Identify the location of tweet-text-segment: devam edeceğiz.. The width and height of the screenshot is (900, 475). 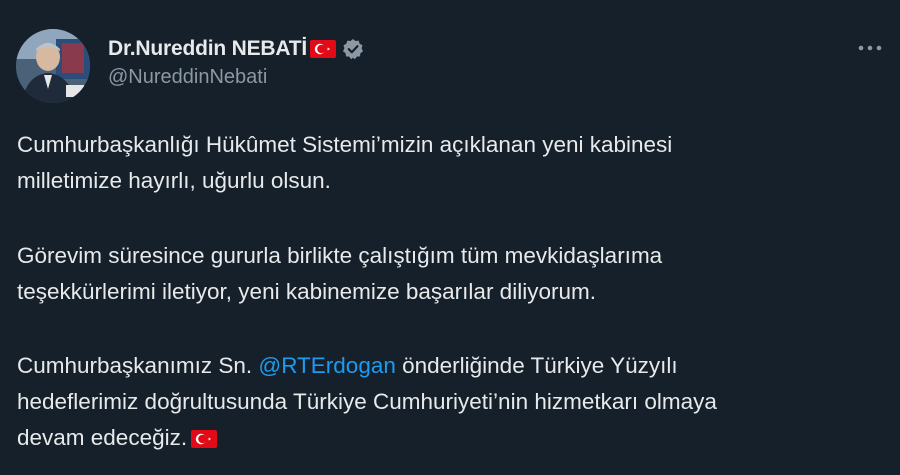
(102, 437).